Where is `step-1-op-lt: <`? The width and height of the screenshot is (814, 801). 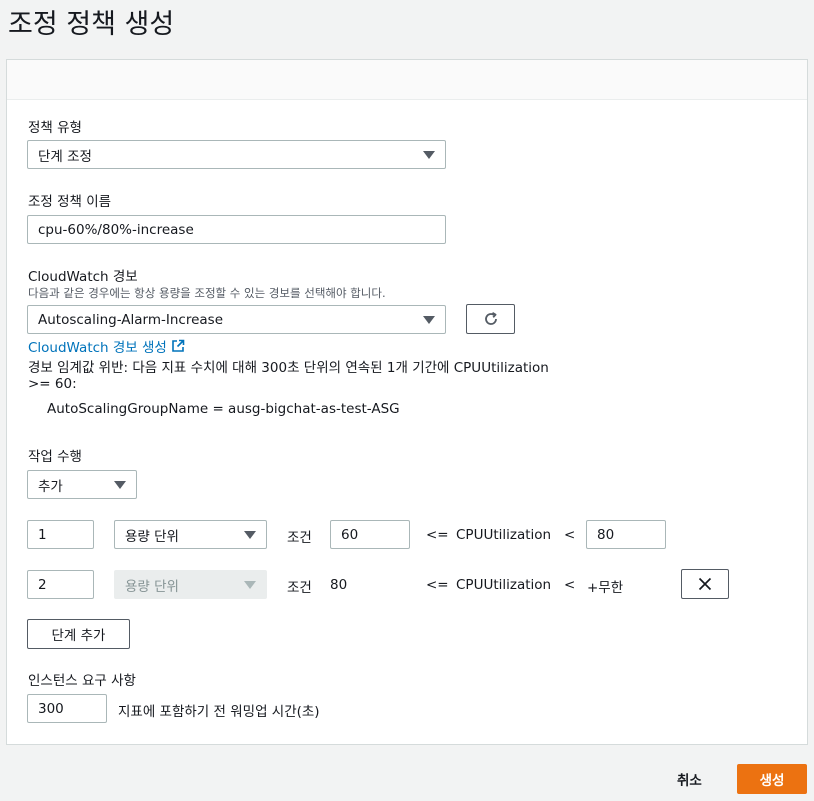
step-1-op-lt: < is located at coordinates (570, 535).